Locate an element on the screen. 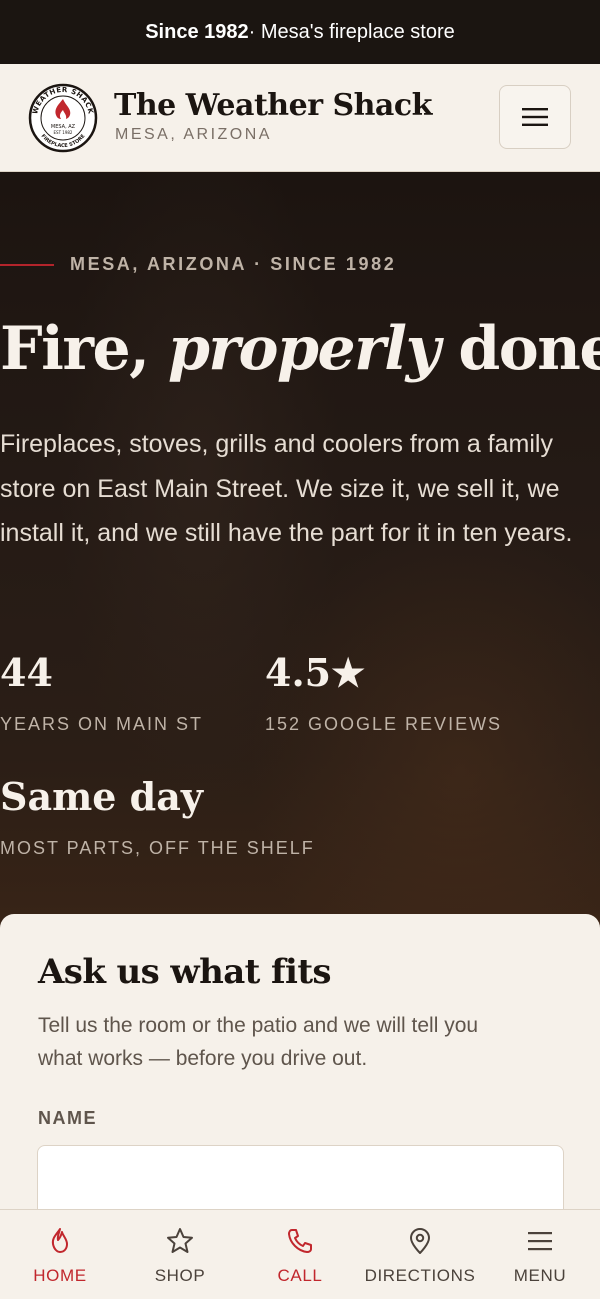 This screenshot has height=1299, width=600. nav-home: HOME is located at coordinates (60, 1254).